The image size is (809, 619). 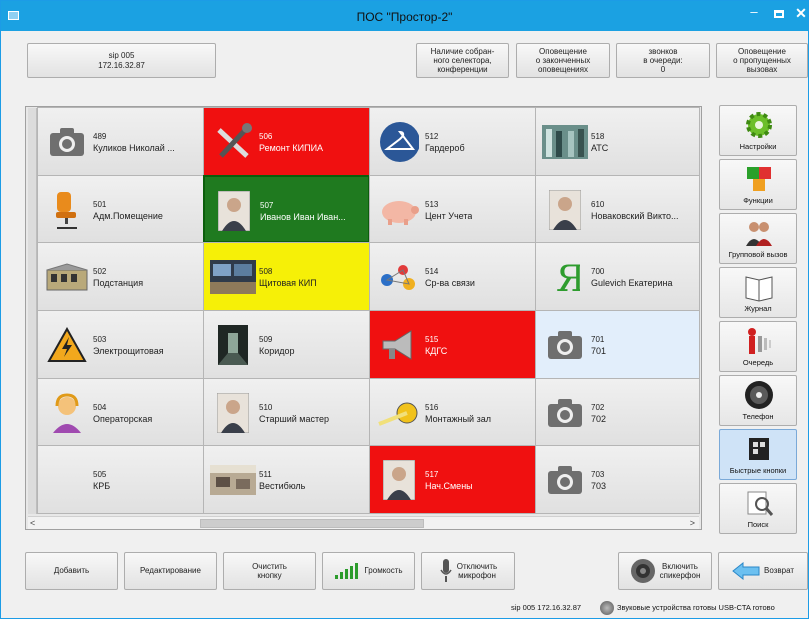 I want to click on horizontal-scrollbar: < >, so click(x=363, y=522).